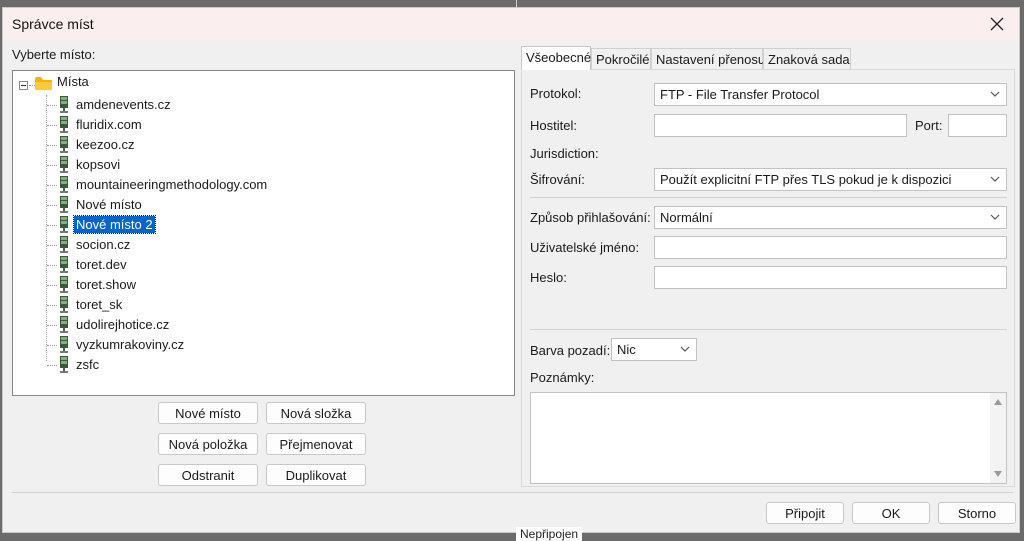  Describe the element at coordinates (830, 217) in the screenshot. I see `login-type-select: Normální` at that location.